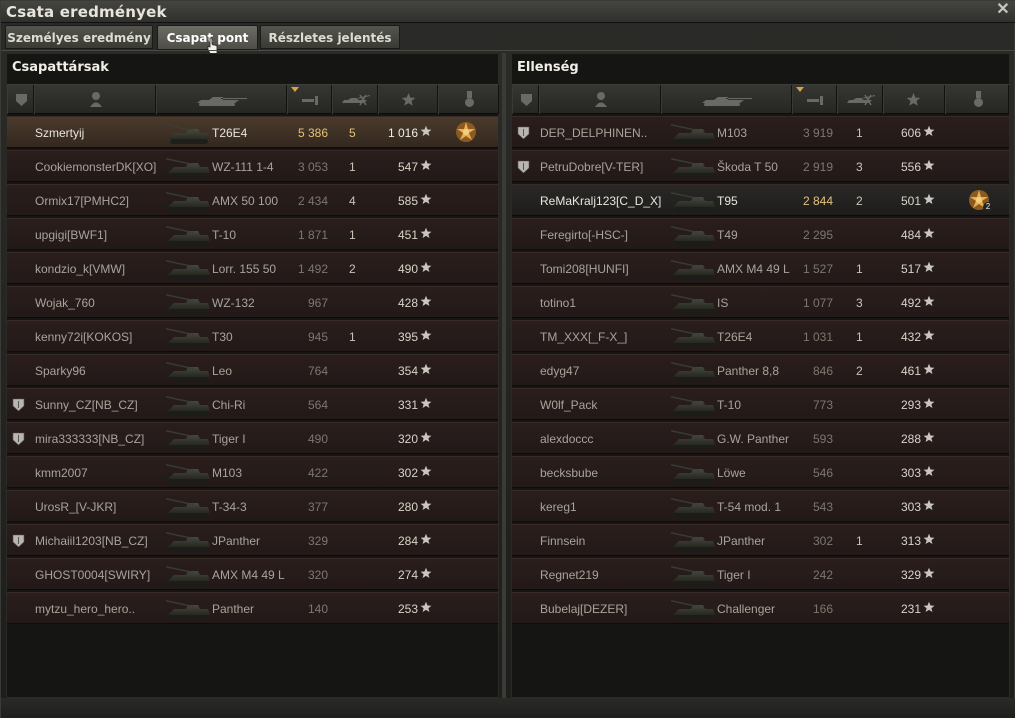 This screenshot has width=1015, height=718. Describe the element at coordinates (407, 303) in the screenshot. I see `xp-value: 428` at that location.